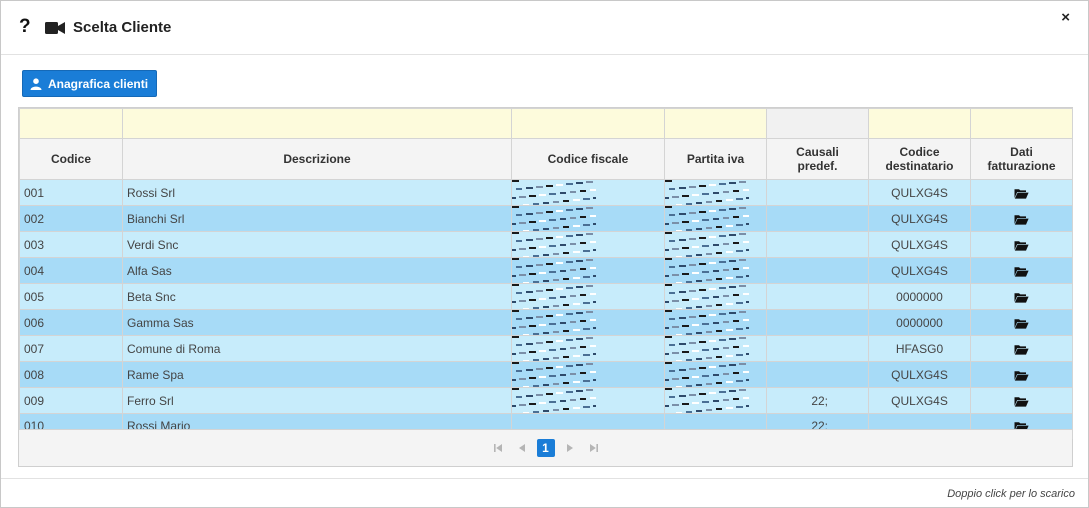 The image size is (1089, 508). I want to click on cell-descrizione: Alfa Sas, so click(317, 270).